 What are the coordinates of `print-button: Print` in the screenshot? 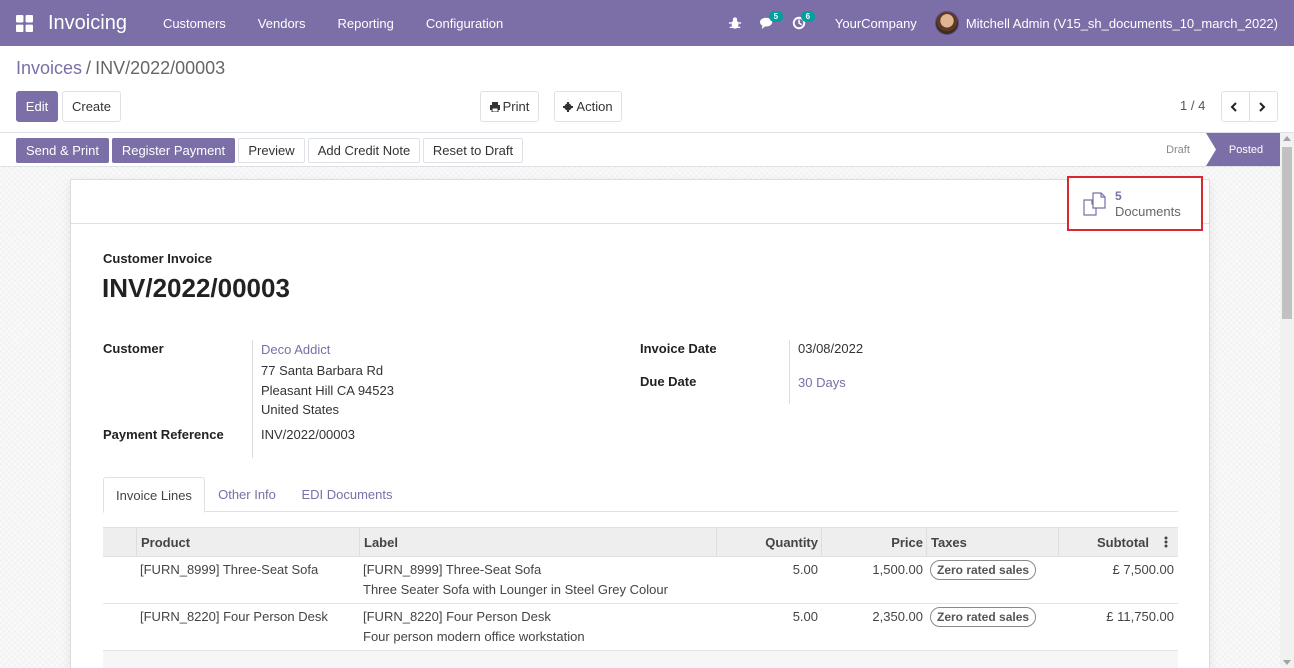 It's located at (509, 106).